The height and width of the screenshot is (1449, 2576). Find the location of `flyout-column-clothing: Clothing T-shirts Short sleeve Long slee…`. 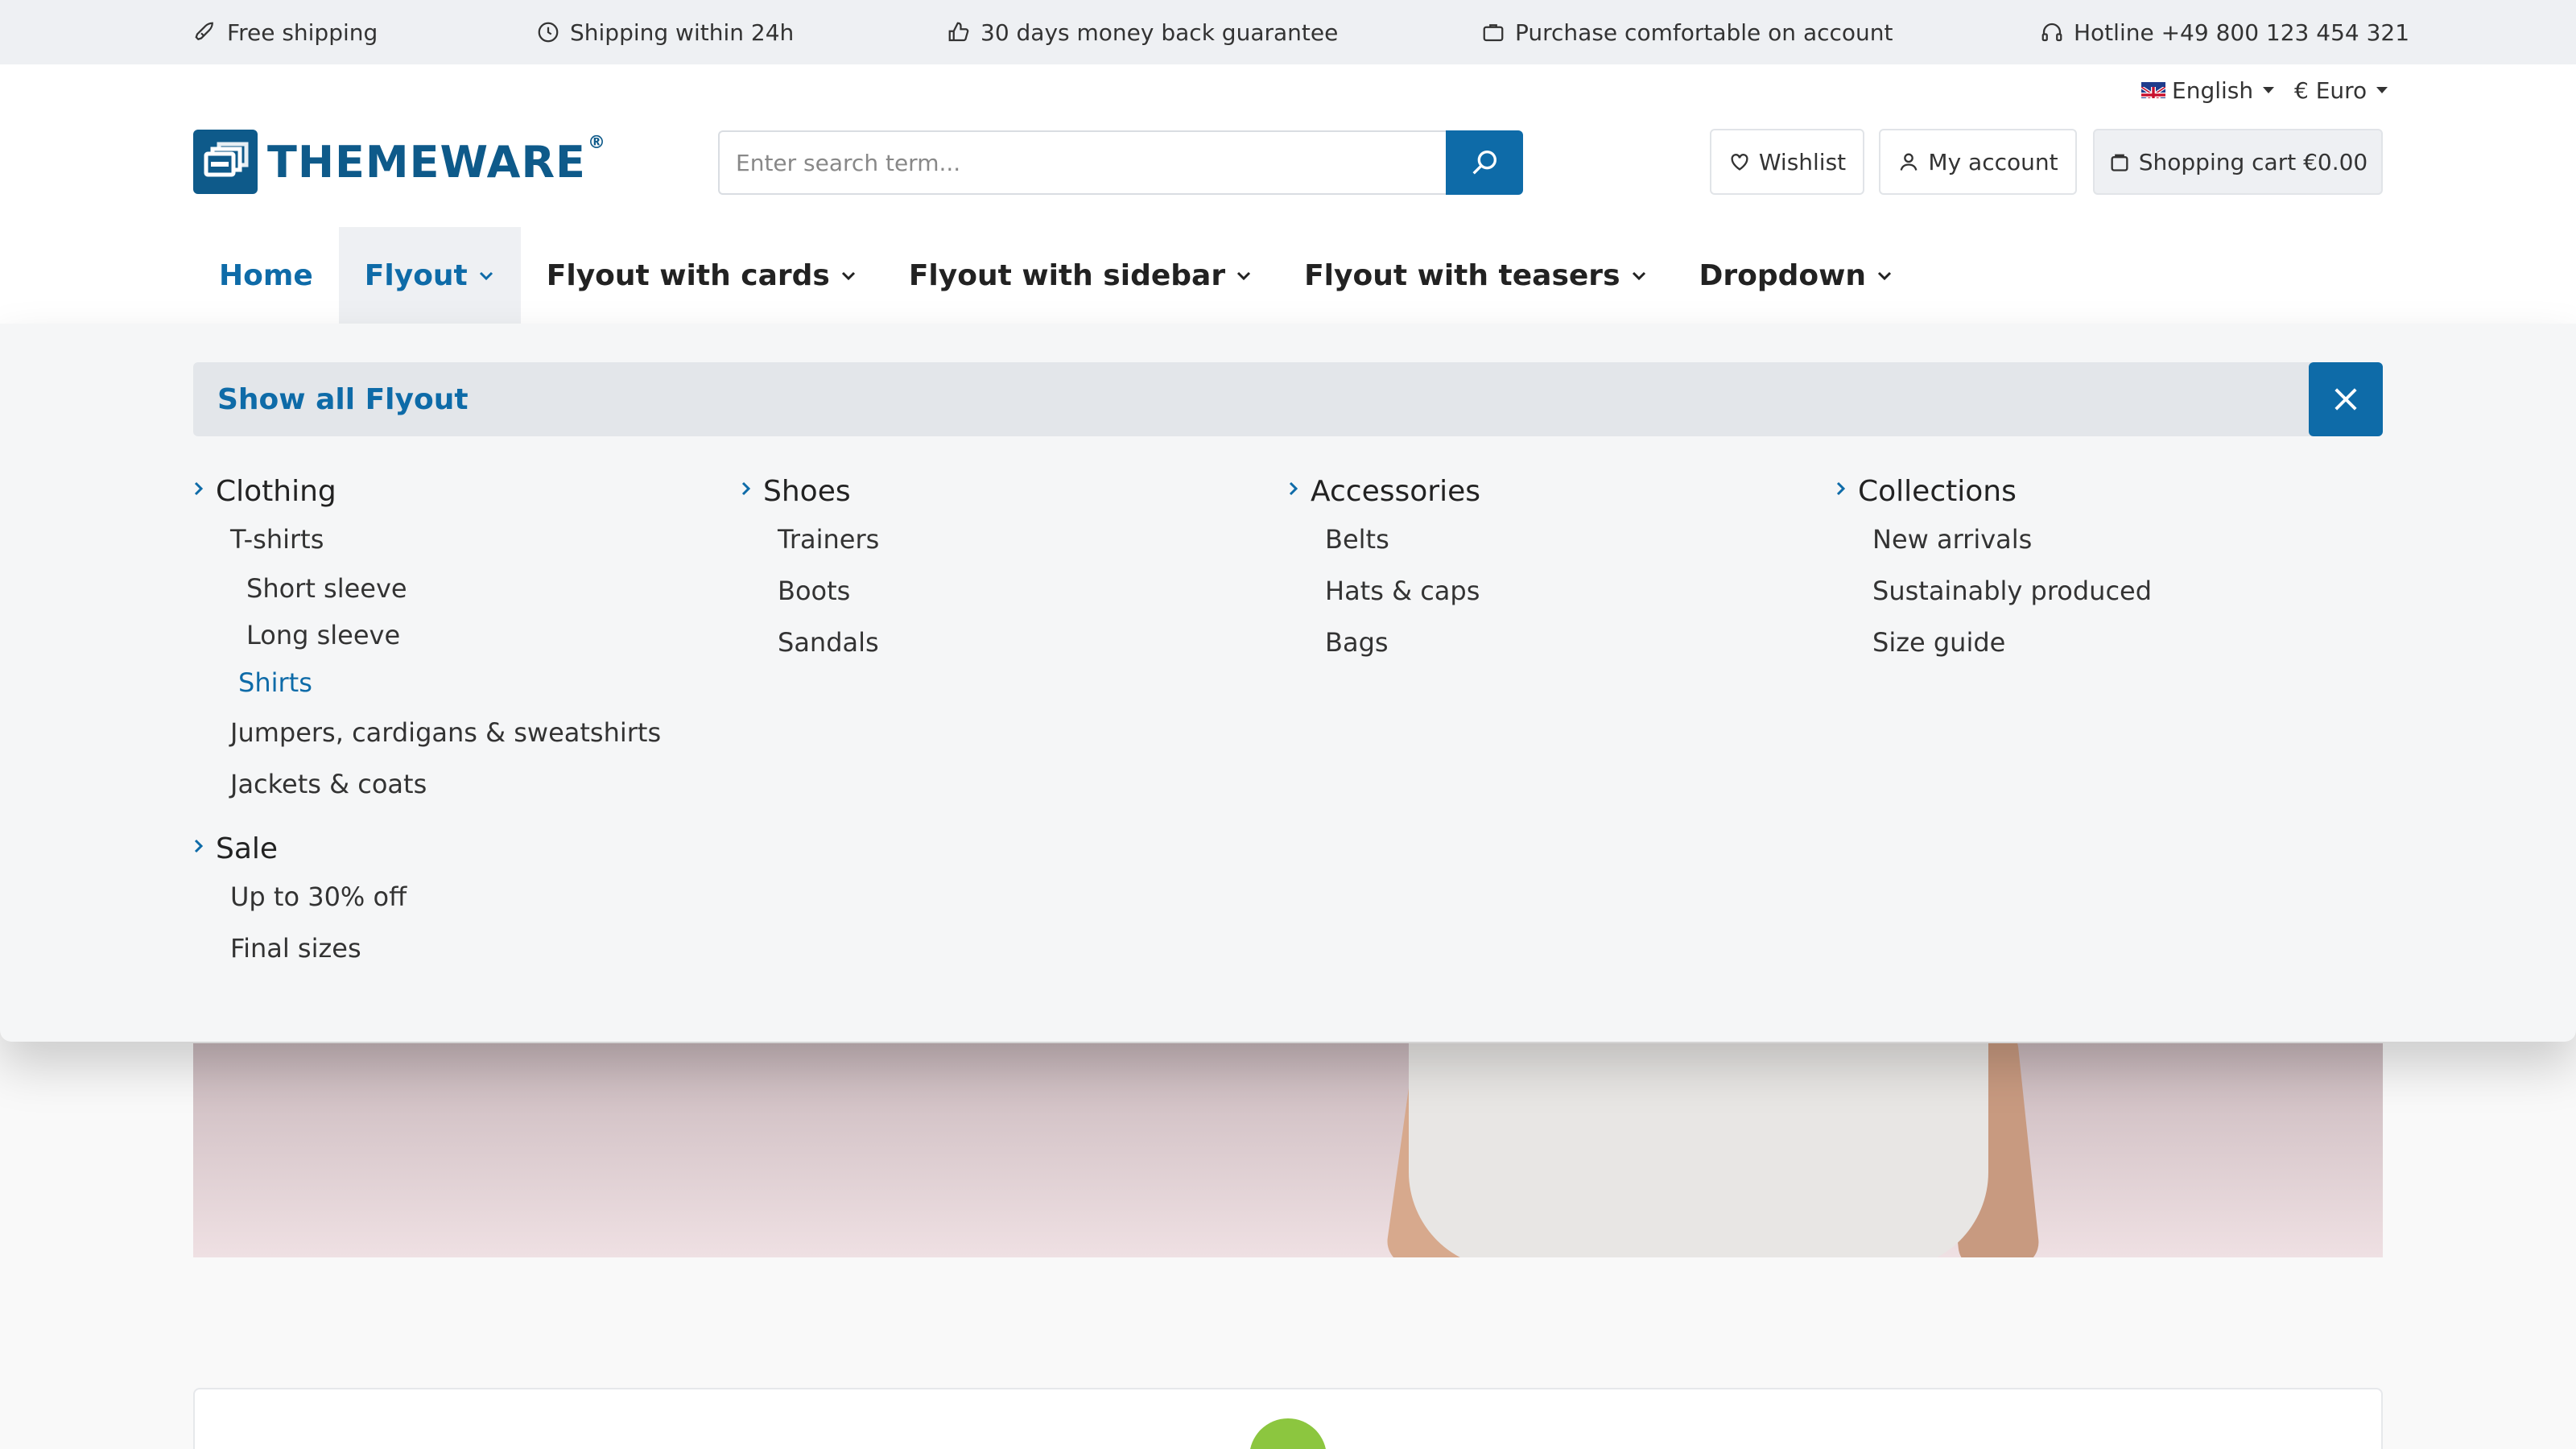

flyout-column-clothing: Clothing T-shirts Short sleeve Long slee… is located at coordinates (450, 721).